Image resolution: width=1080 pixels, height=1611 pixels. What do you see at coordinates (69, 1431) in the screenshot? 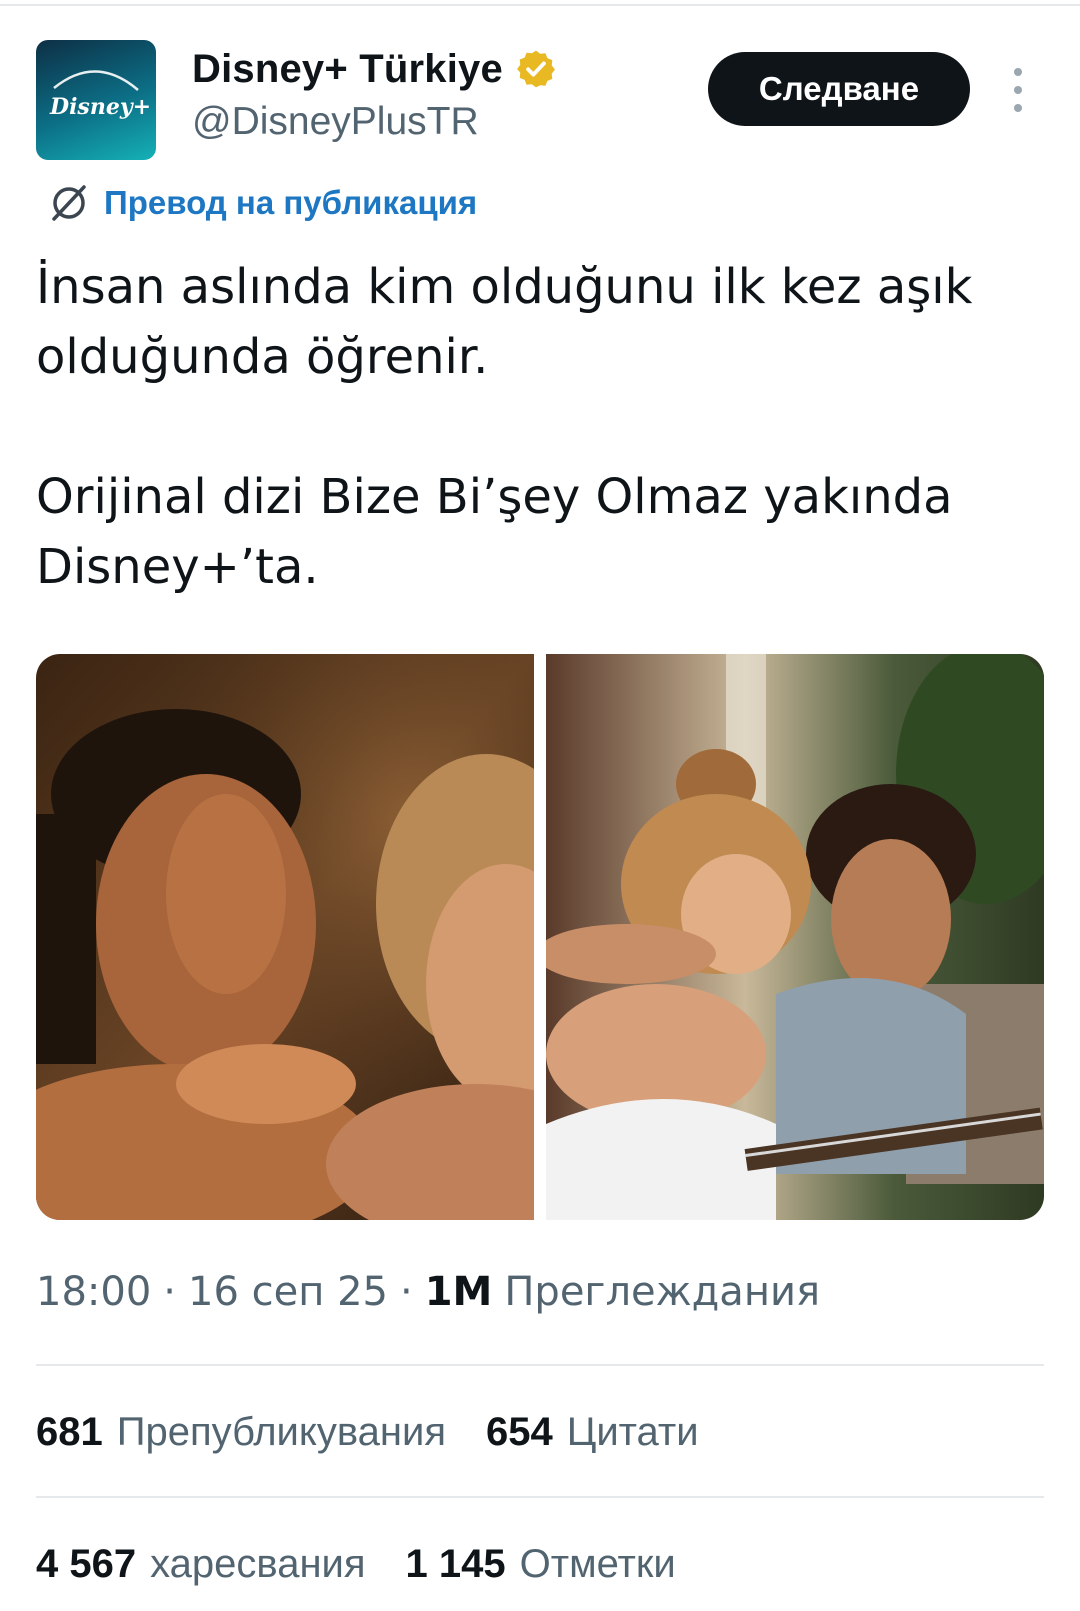
I see `reposts-count: 681` at bounding box center [69, 1431].